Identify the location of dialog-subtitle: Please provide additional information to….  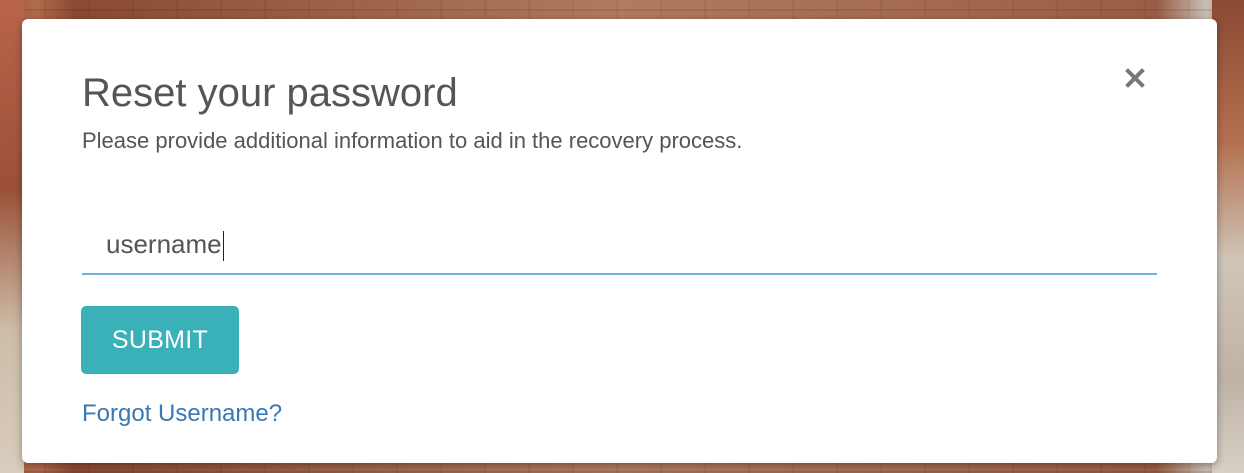
(412, 140).